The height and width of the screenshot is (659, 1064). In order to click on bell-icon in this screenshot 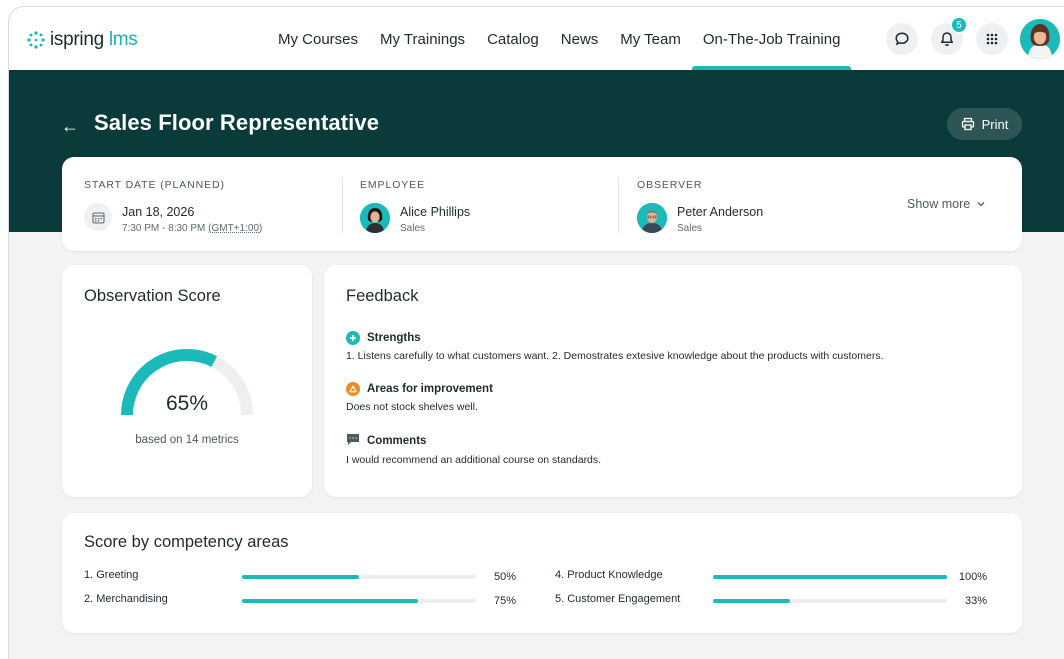, I will do `click(947, 39)`.